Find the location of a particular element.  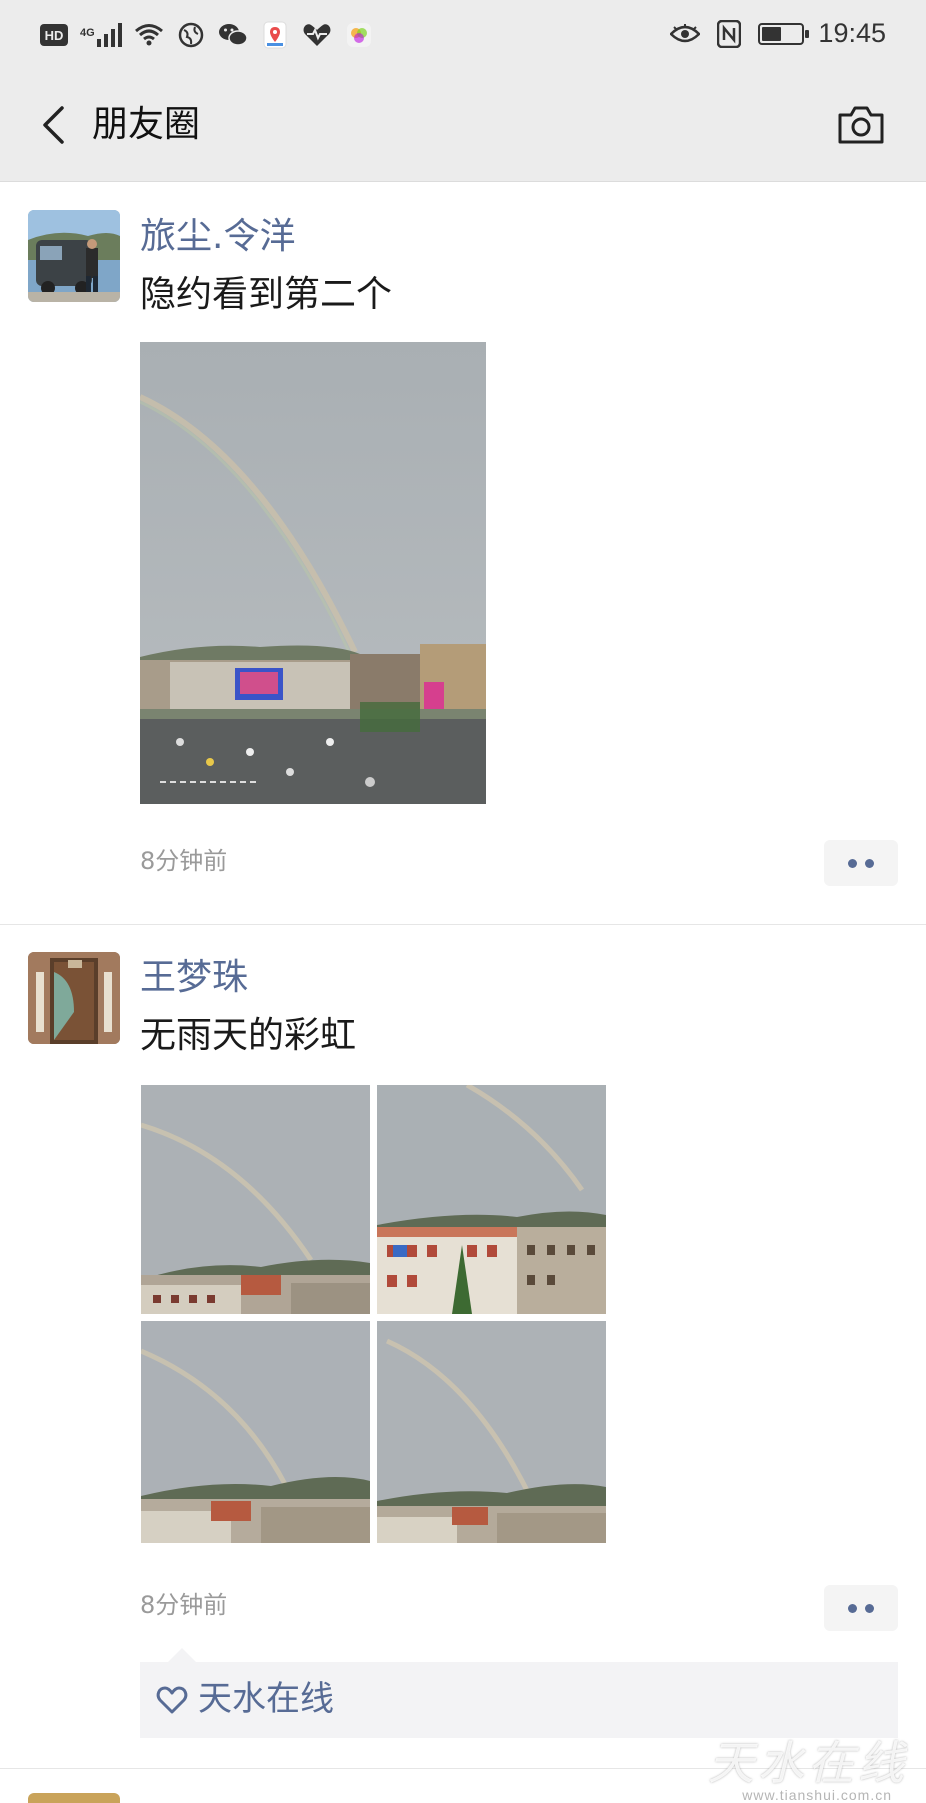

wechat-icon is located at coordinates (233, 35).